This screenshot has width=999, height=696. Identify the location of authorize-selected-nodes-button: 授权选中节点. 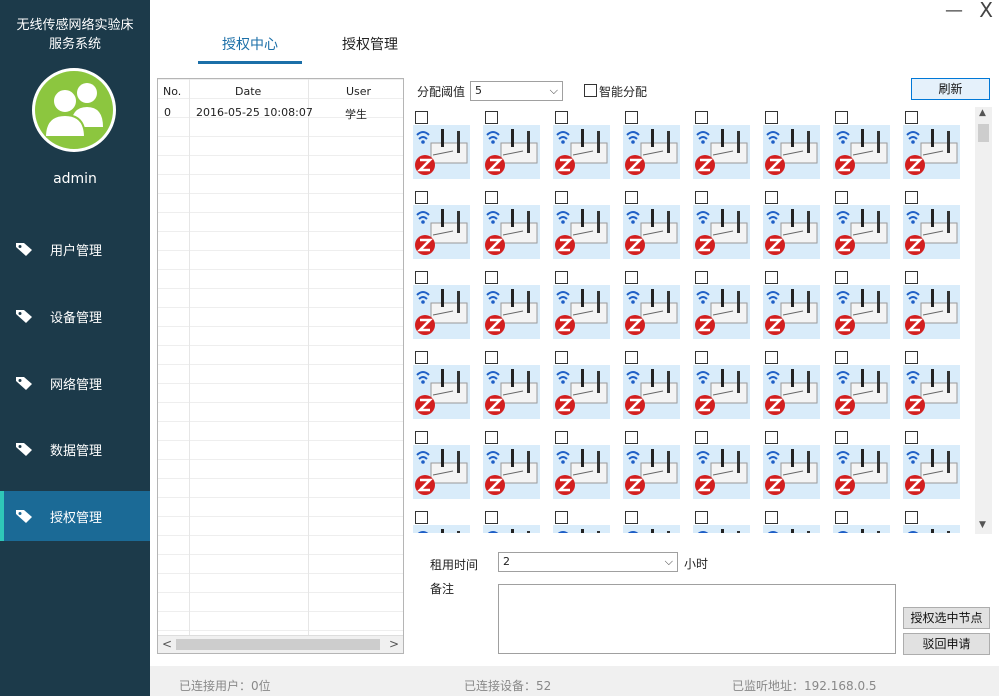
(946, 618).